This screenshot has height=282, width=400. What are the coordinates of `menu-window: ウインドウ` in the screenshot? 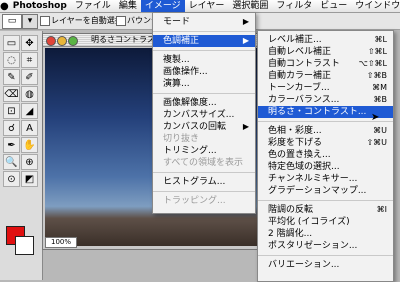 It's located at (375, 6).